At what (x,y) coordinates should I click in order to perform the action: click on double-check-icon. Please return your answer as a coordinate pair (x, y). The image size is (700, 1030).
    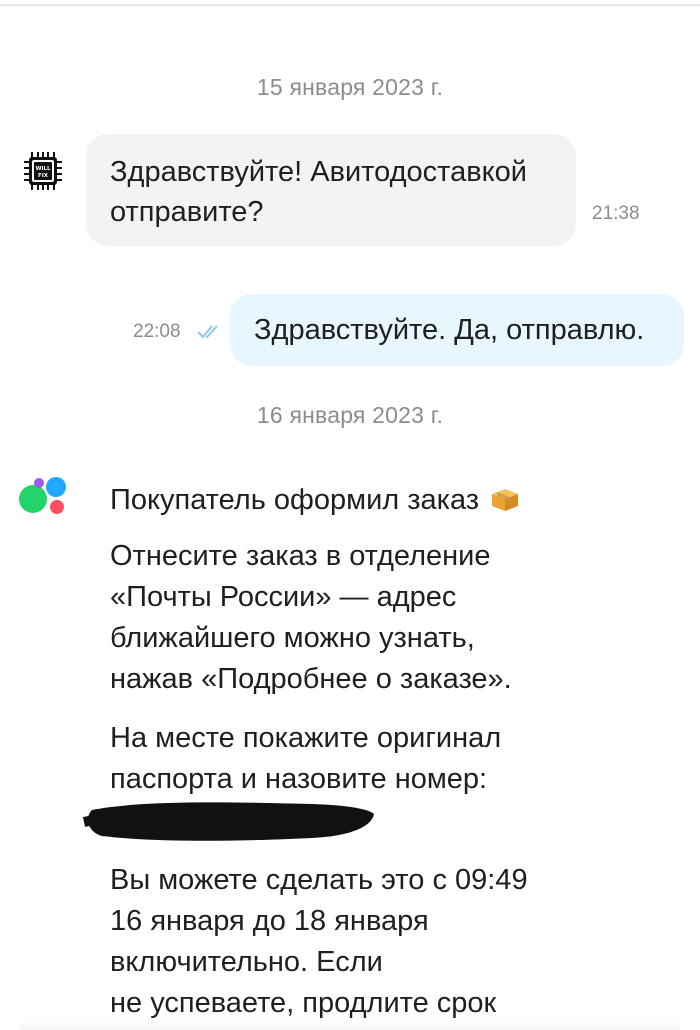
    Looking at the image, I should click on (207, 332).